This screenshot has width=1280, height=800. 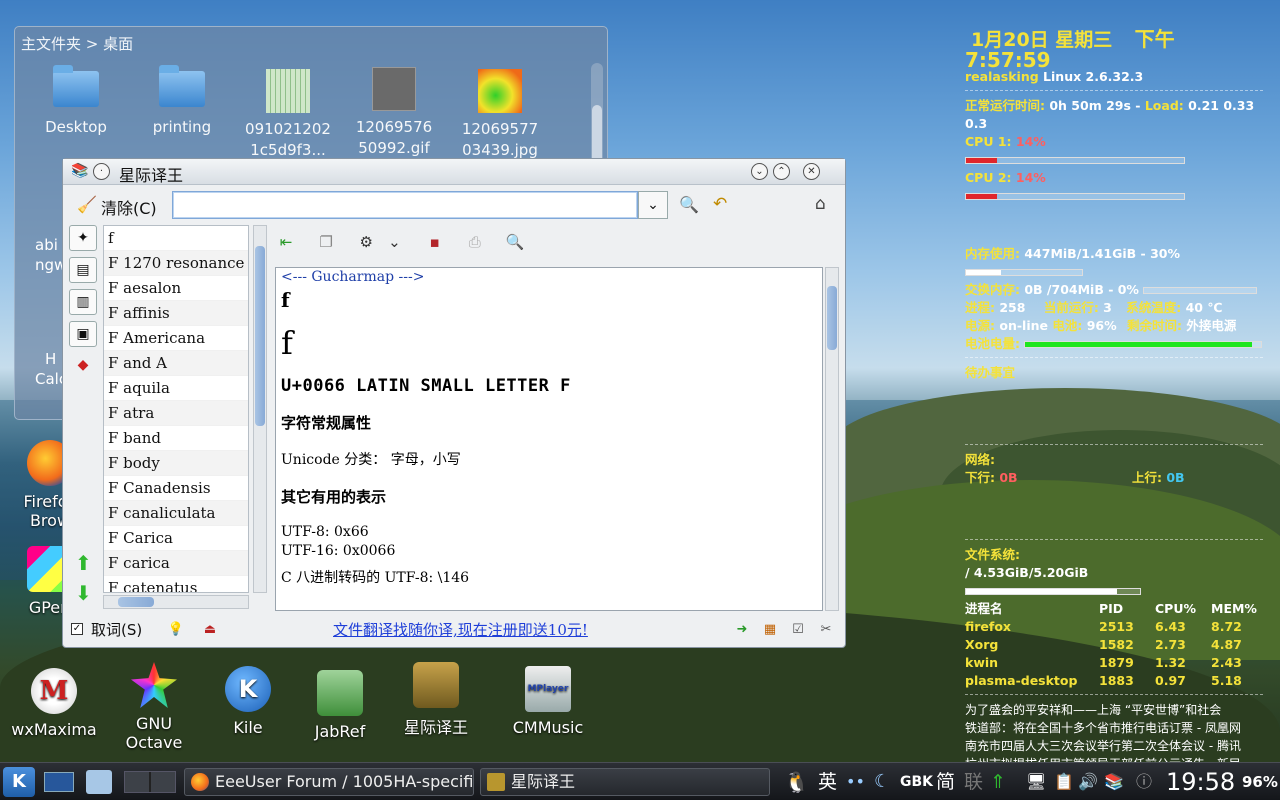 I want to click on preferences-icon: ☑, so click(x=798, y=630).